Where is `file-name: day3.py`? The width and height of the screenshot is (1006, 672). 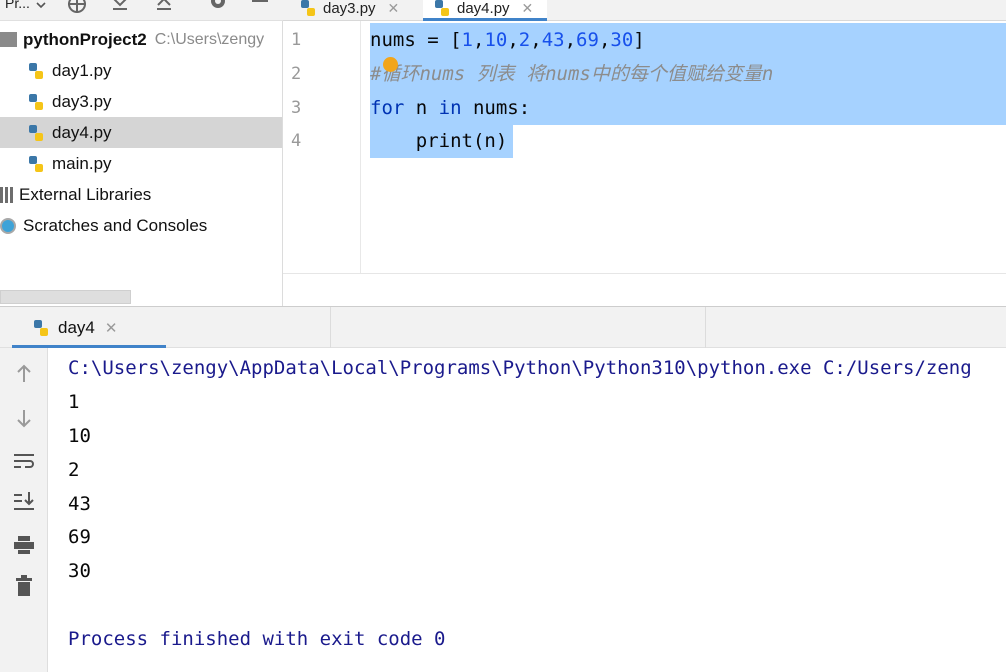
file-name: day3.py is located at coordinates (82, 101).